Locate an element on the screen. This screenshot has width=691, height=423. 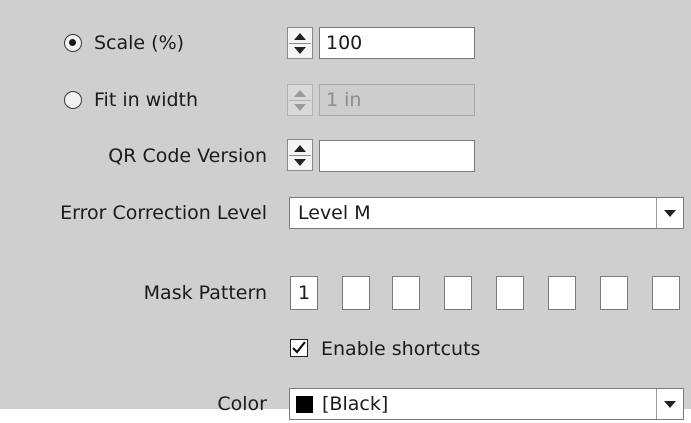
scale-row: Scale (%) 100 is located at coordinates (345, 43).